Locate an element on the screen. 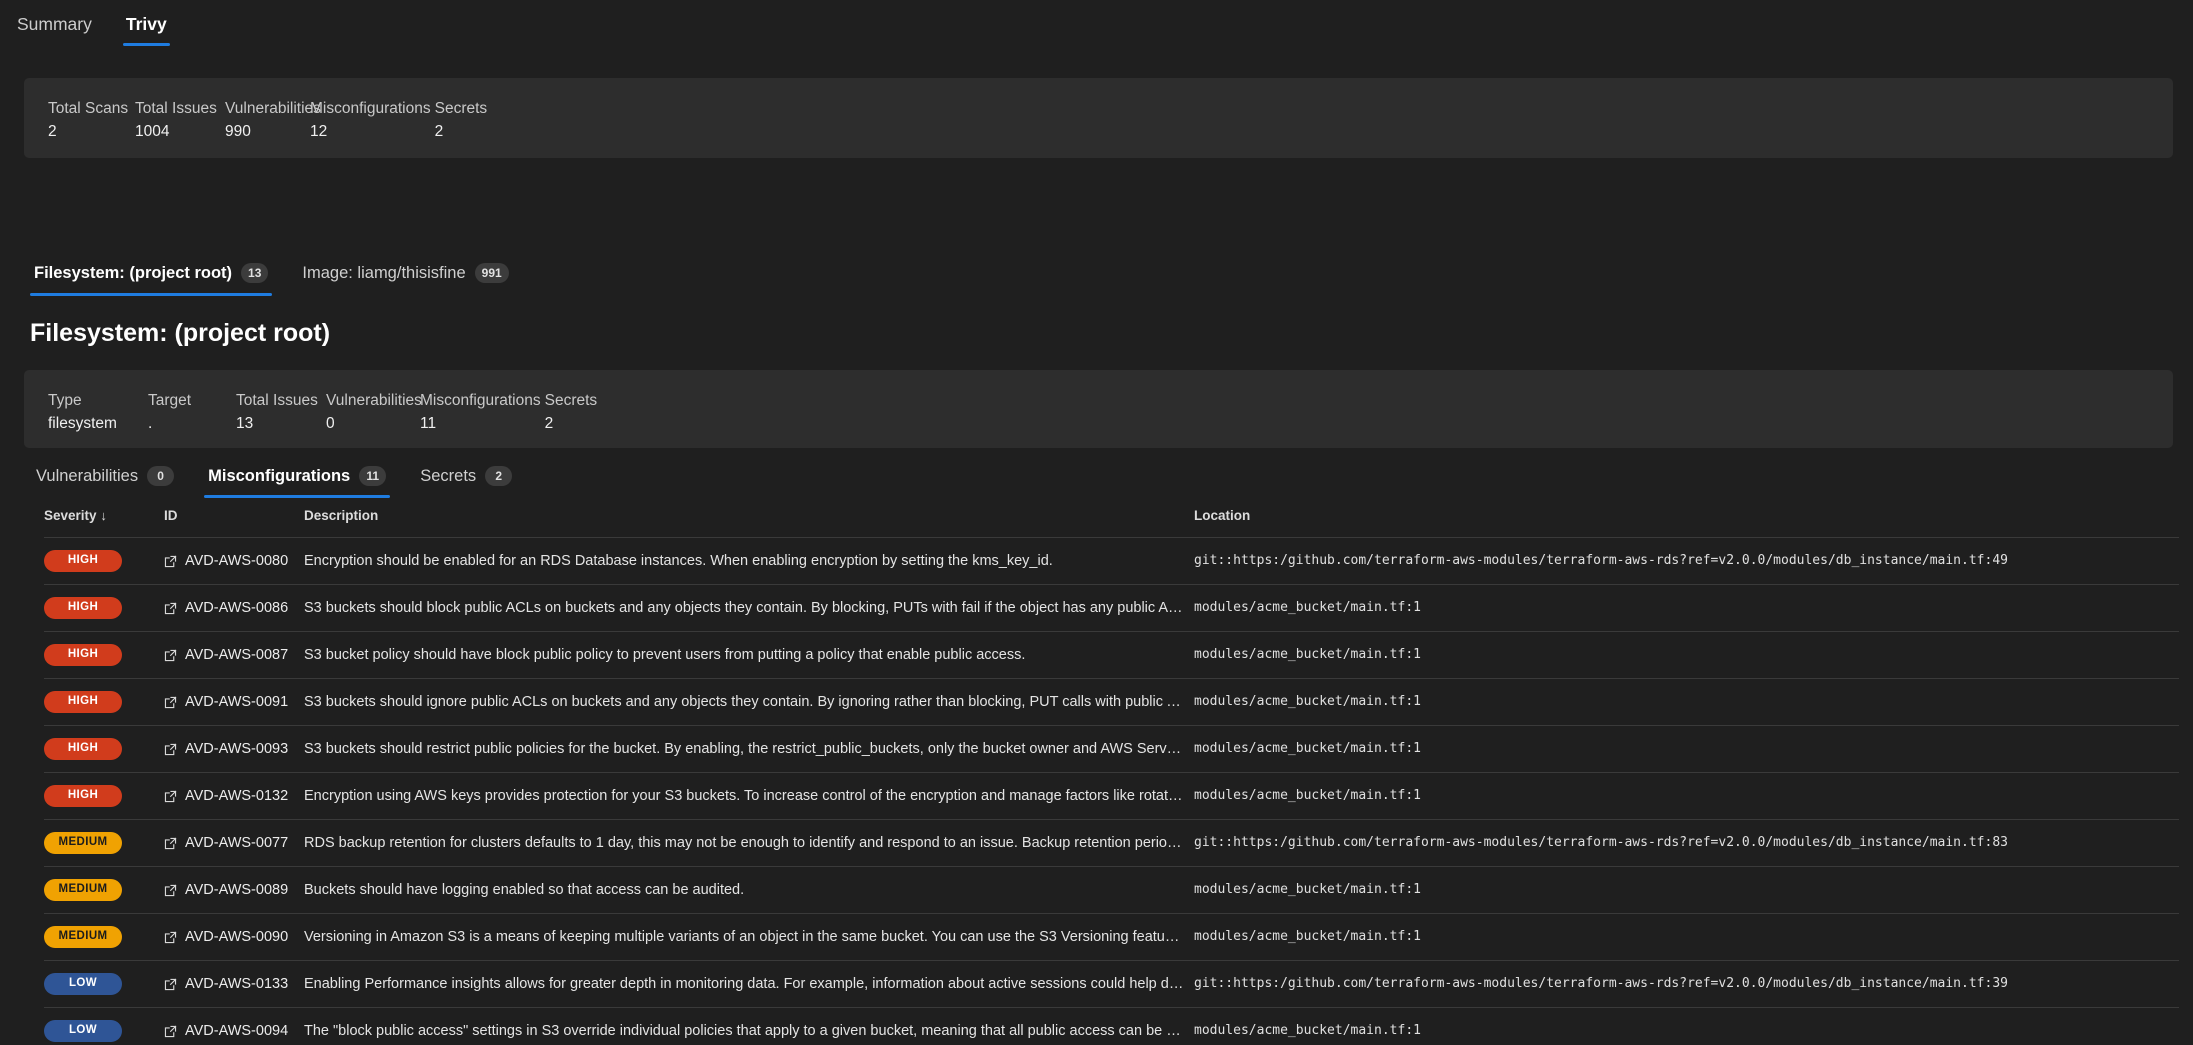 The image size is (2193, 1045). scan-tab-filesystem: Filesystem: (project root) 13 is located at coordinates (151, 279).